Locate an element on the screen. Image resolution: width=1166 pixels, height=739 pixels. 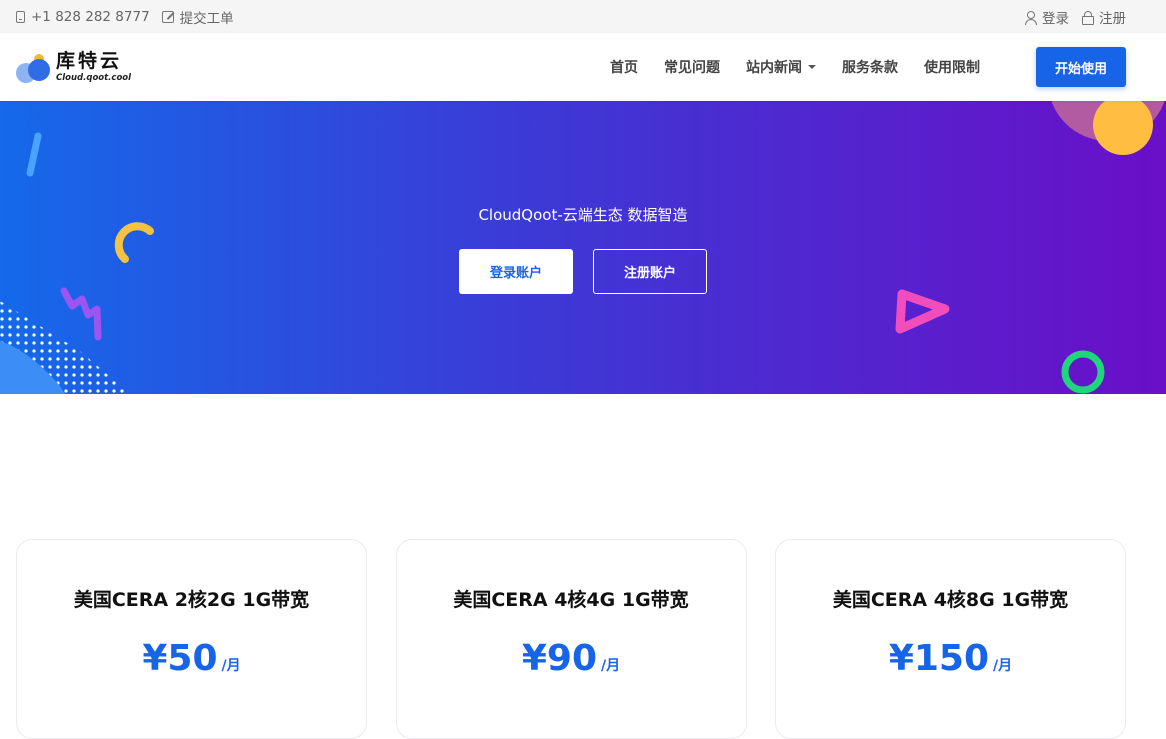
phone-contact: +1 828 282 8777 is located at coordinates (83, 17).